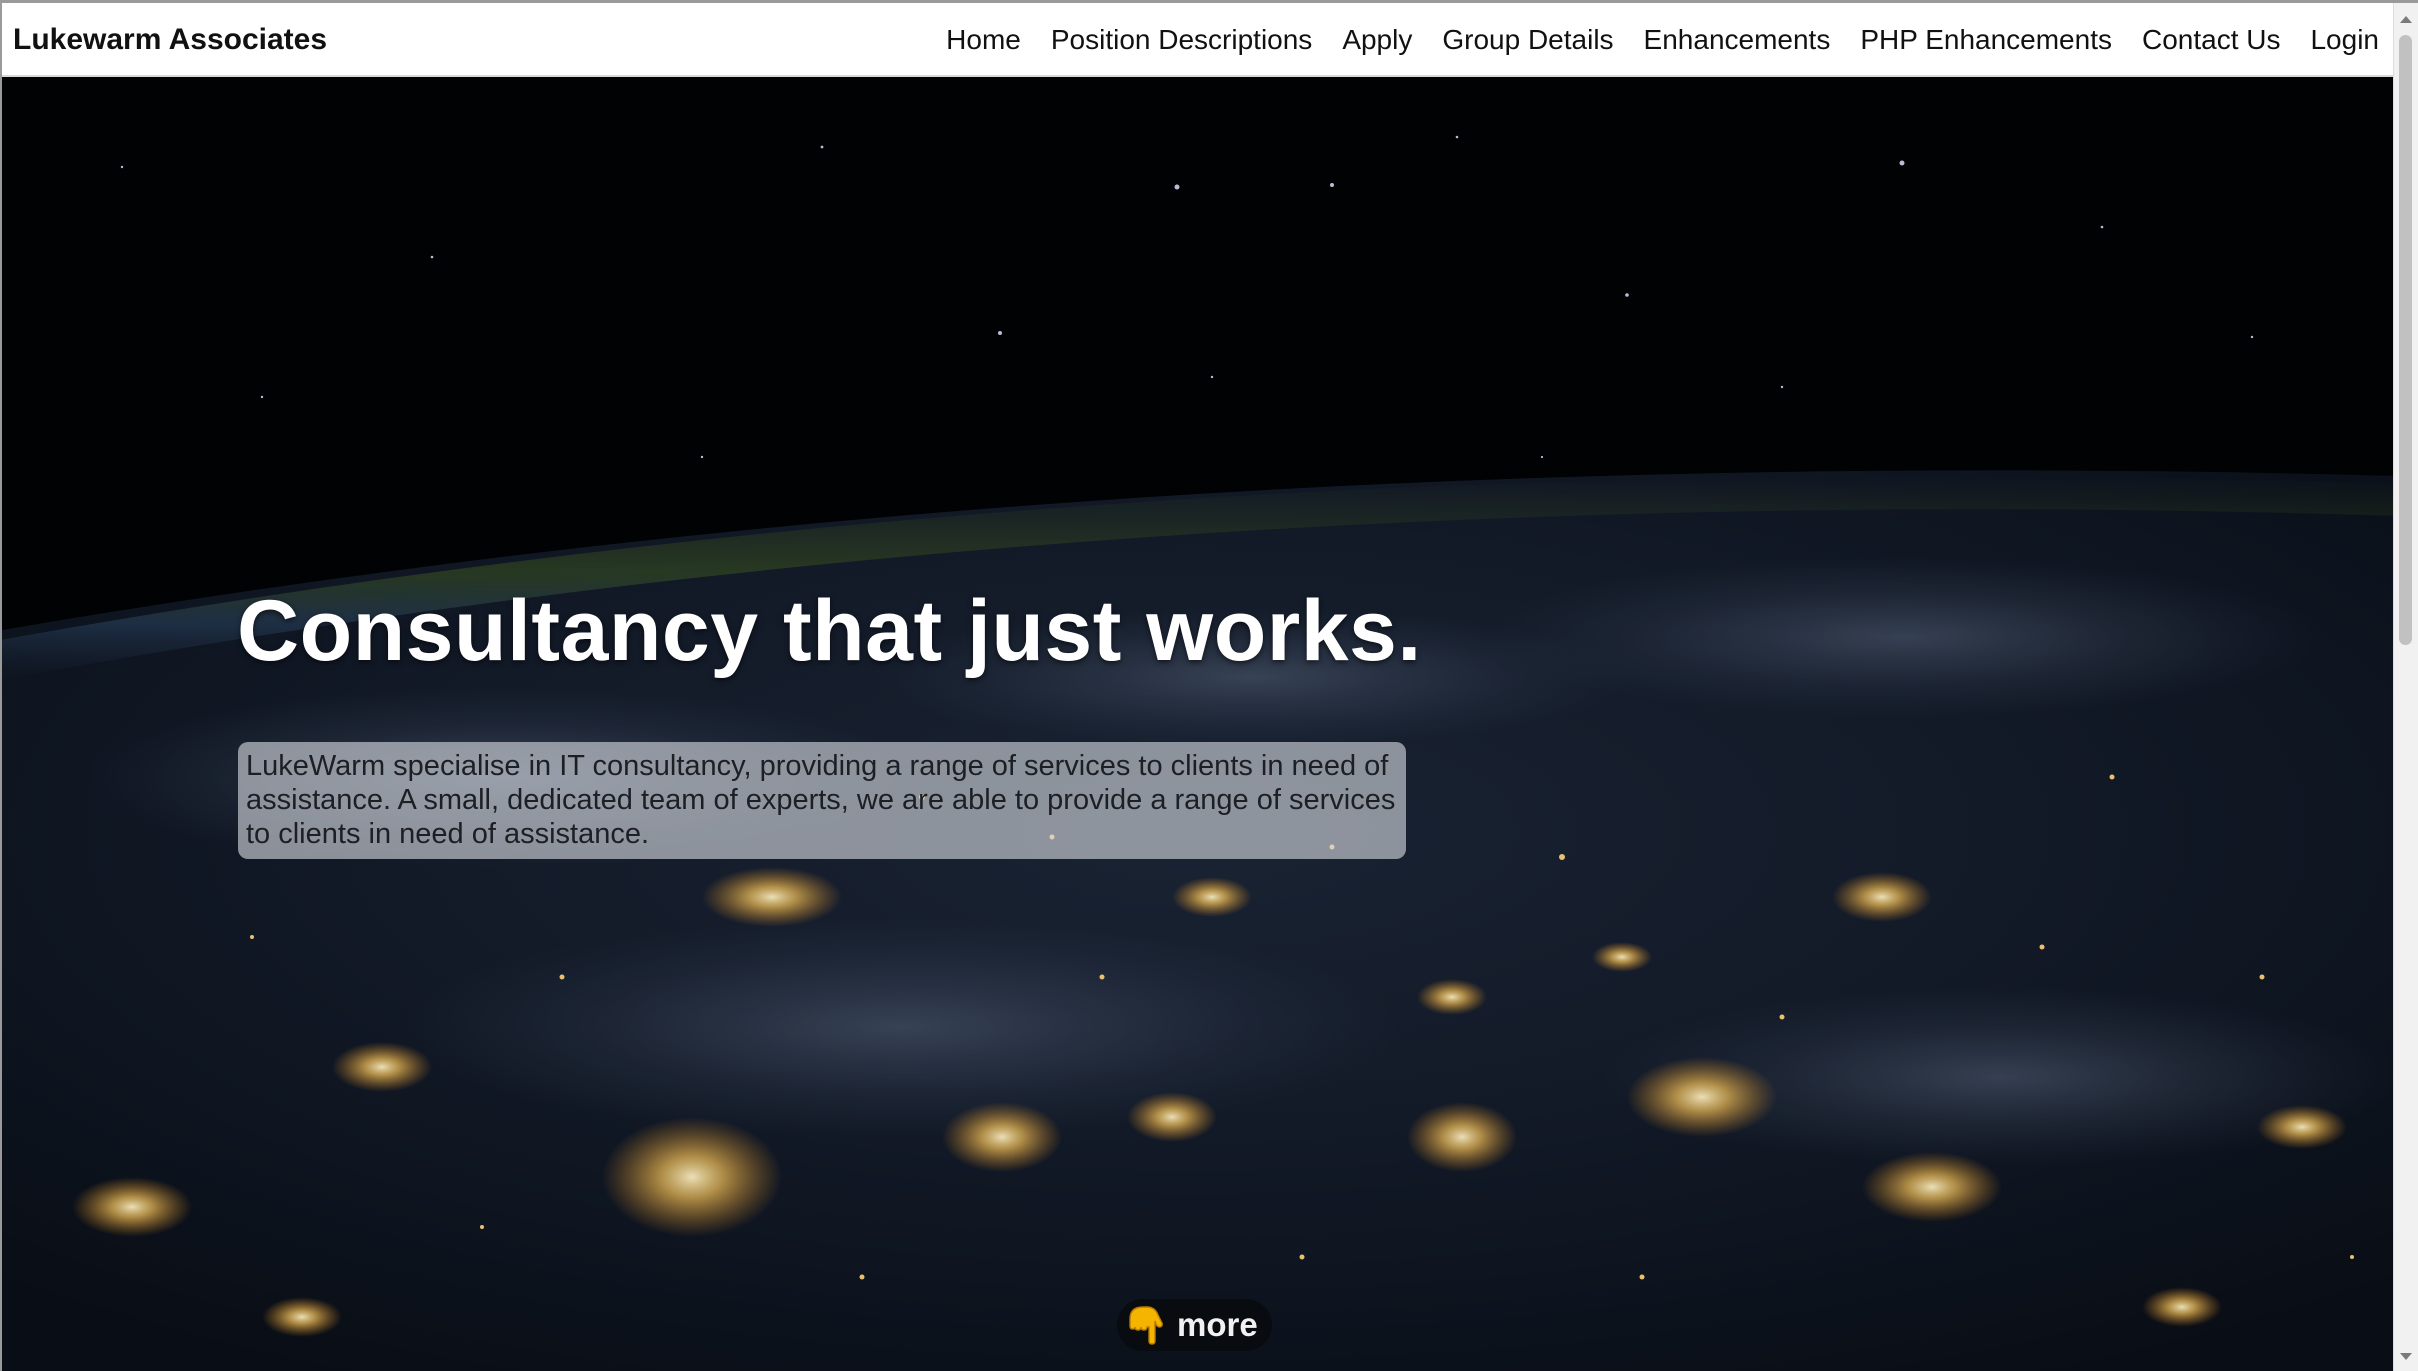  I want to click on scroll-up-arrow-icon, so click(2406, 19).